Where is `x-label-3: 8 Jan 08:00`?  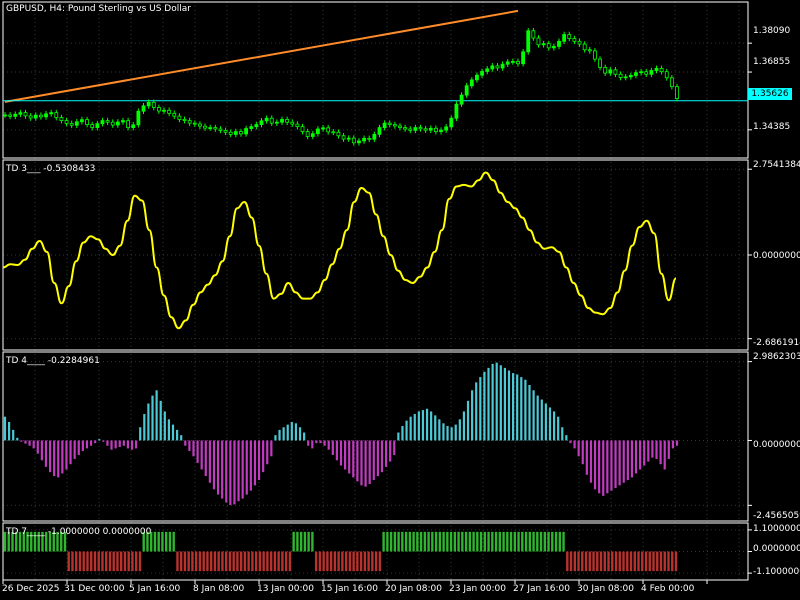
x-label-3: 8 Jan 08:00 is located at coordinates (219, 589).